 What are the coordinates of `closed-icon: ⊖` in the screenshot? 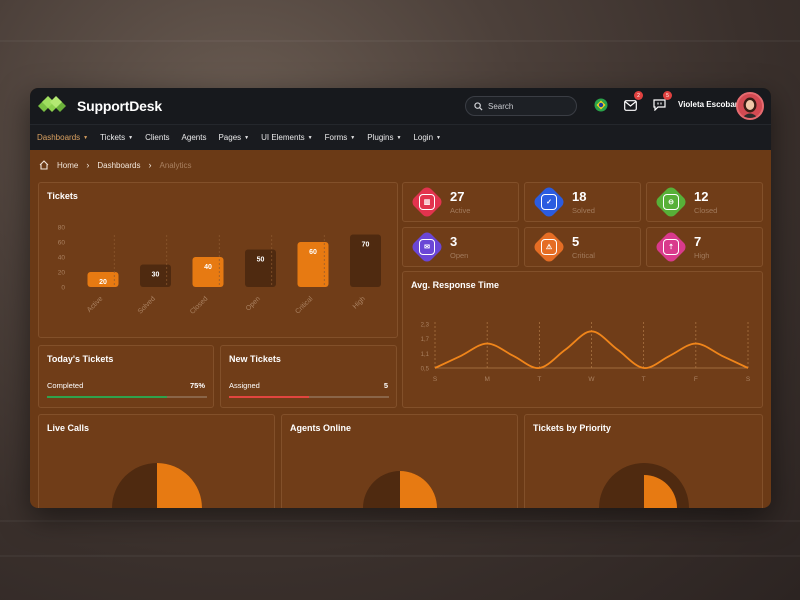 It's located at (671, 202).